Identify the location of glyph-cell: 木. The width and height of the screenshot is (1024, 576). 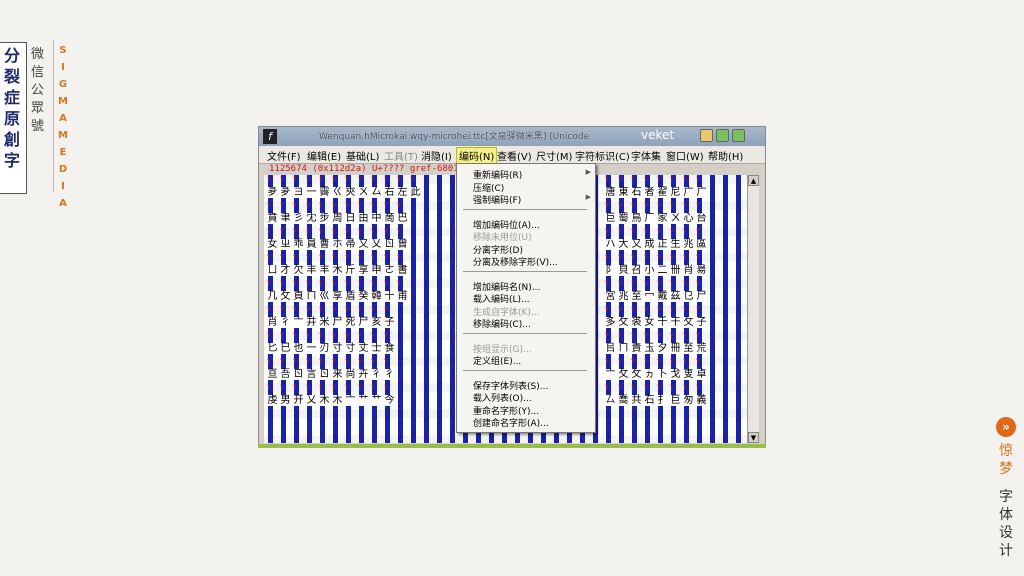
(337, 400).